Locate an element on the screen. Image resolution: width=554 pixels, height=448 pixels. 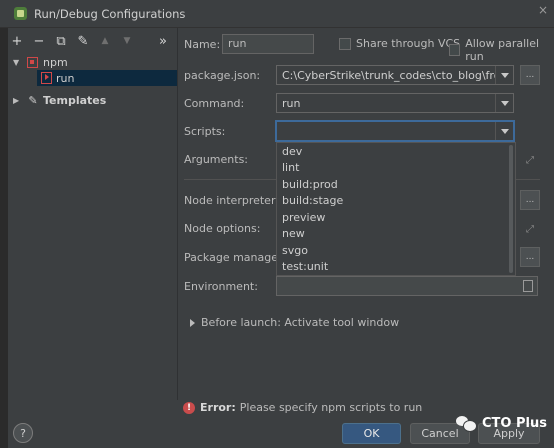
checkbox-label: Allow parallel run is located at coordinates (502, 50).